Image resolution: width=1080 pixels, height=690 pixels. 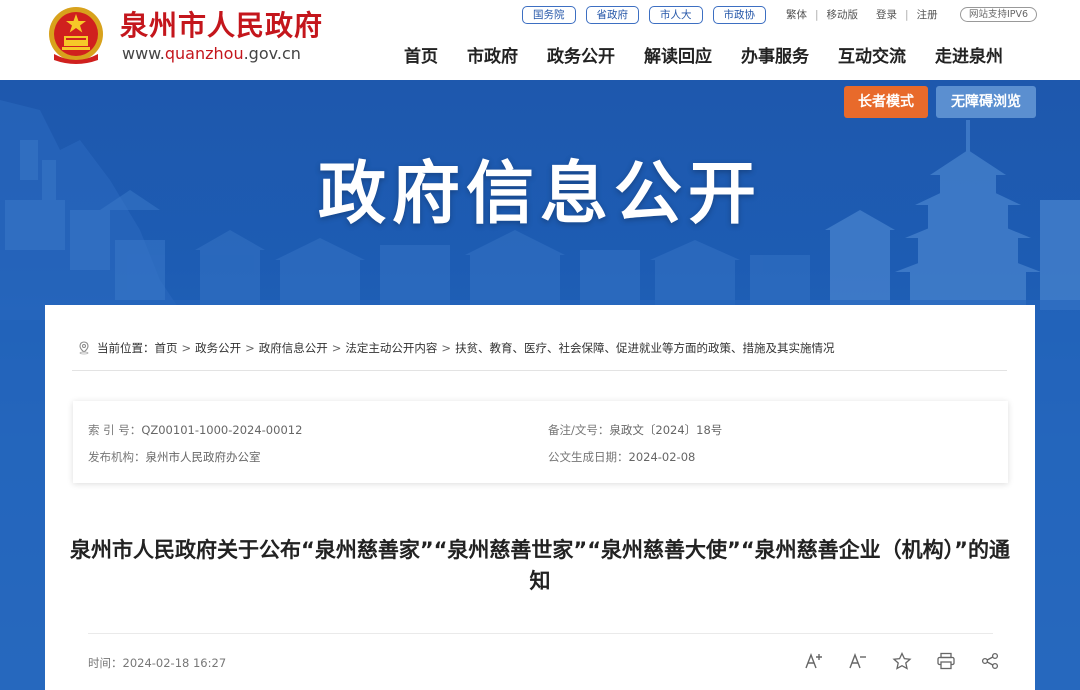 I want to click on meta-created-value: 2024-02-08, so click(x=662, y=457).